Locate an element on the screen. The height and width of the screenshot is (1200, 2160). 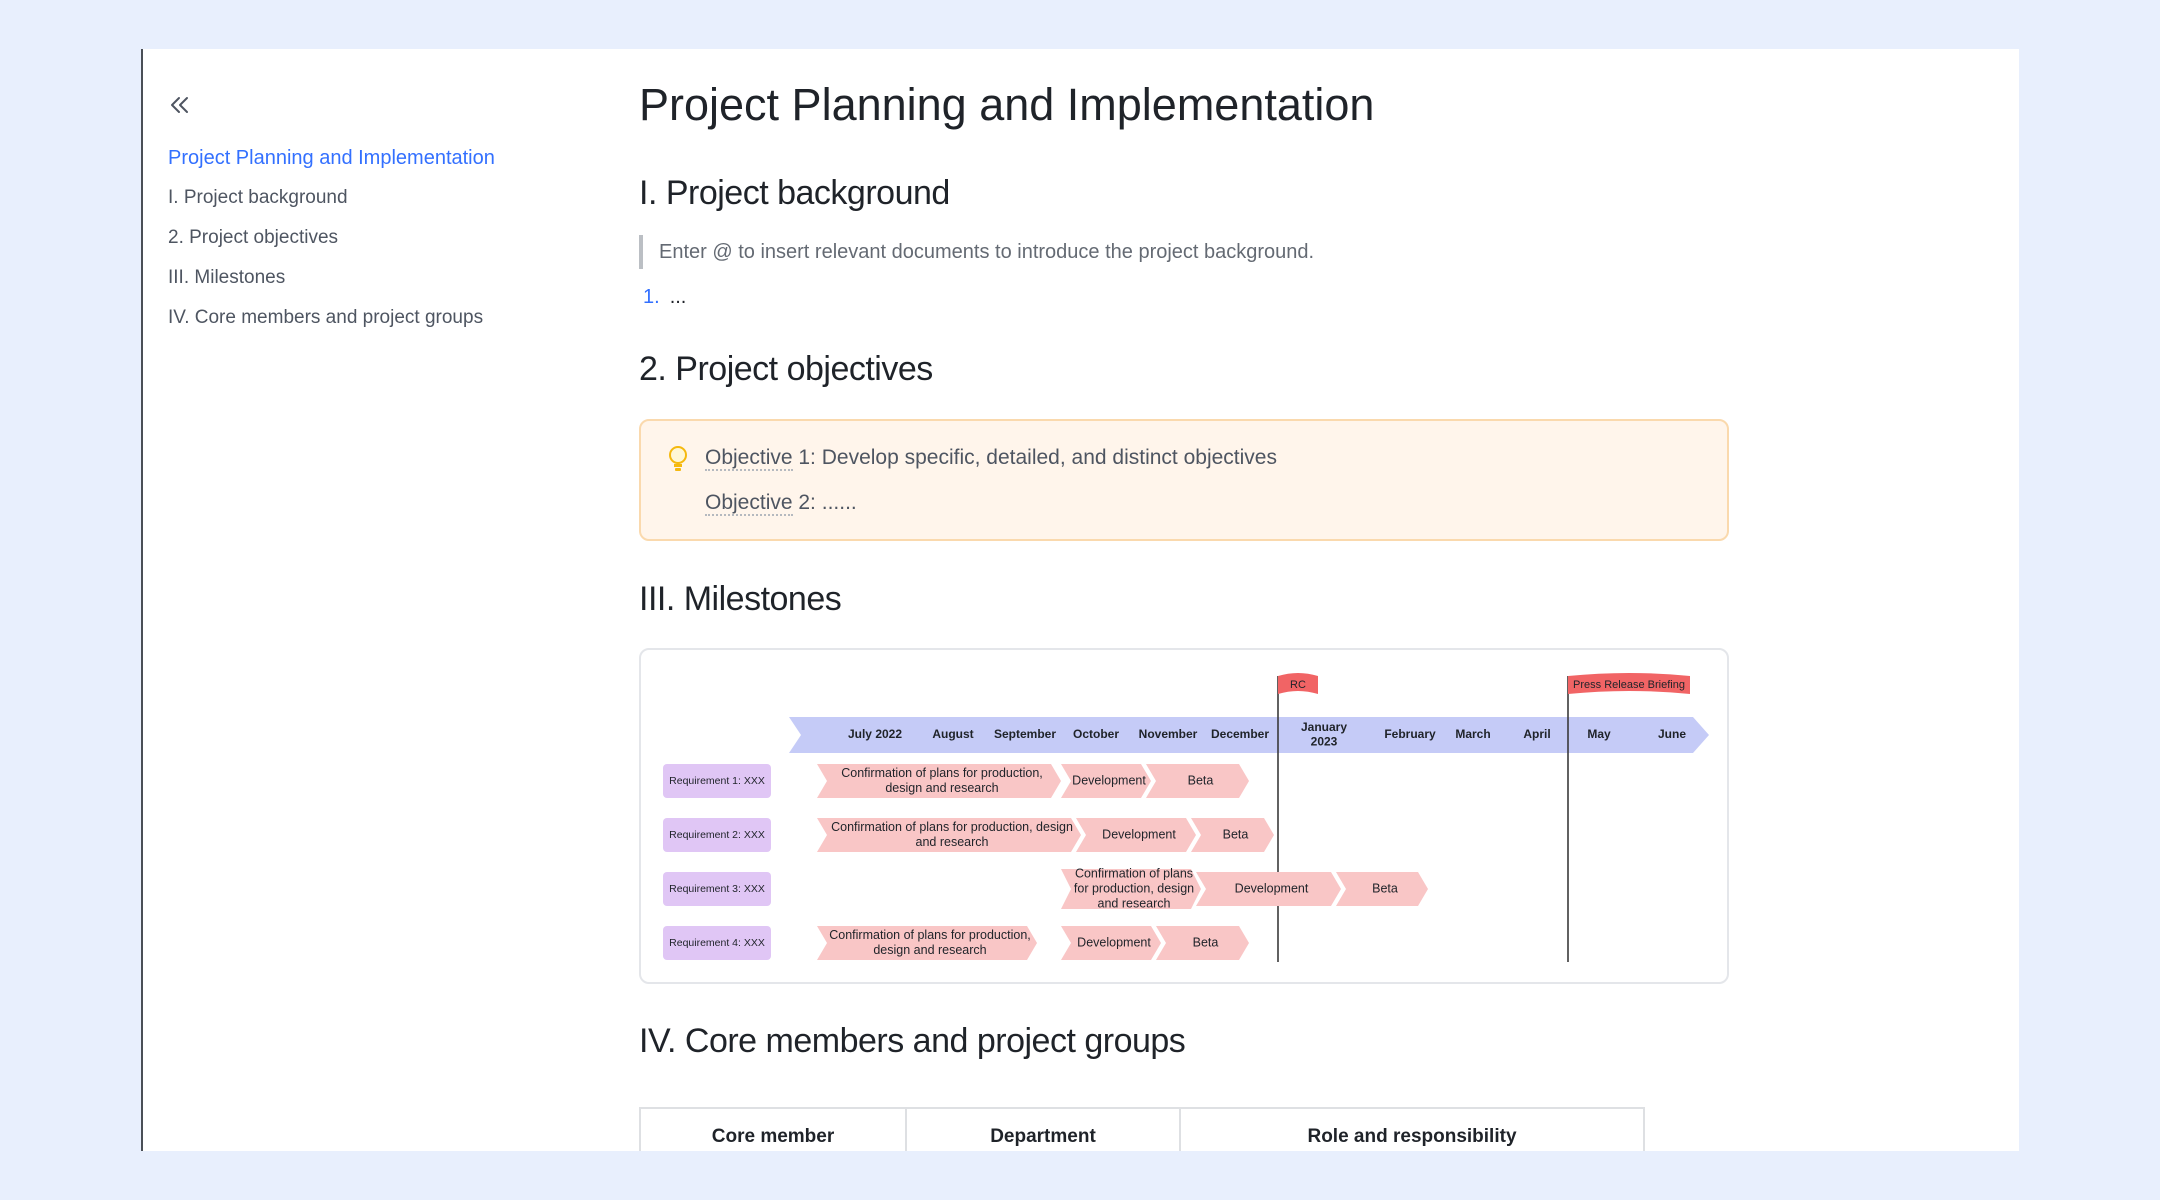
month-label: June is located at coordinates (1672, 734).